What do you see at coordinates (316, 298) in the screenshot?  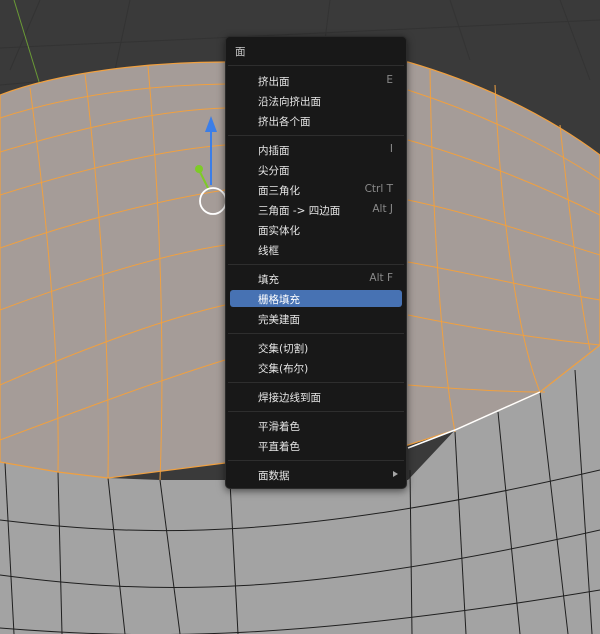 I see `menu-item: 栅格填充` at bounding box center [316, 298].